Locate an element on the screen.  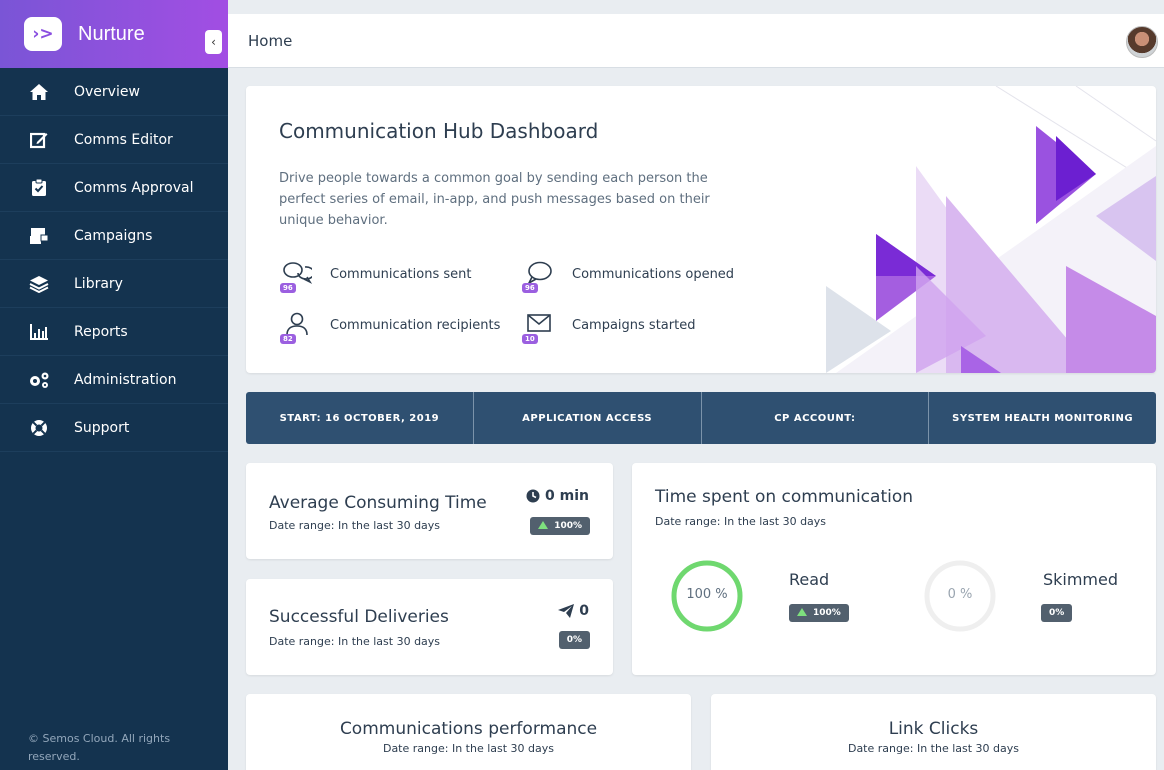
layers-icon is located at coordinates (39, 284).